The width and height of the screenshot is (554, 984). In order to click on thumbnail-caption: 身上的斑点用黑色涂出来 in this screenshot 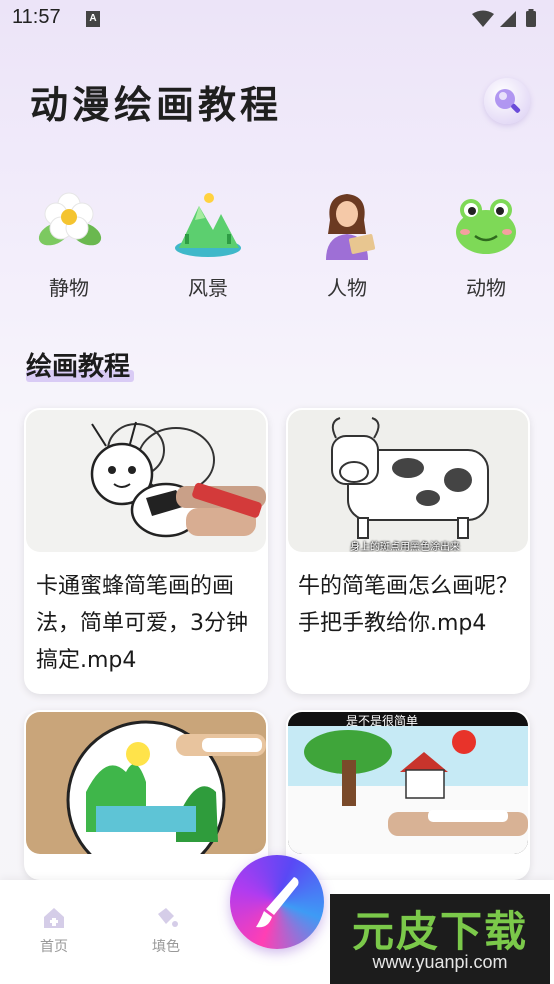, I will do `click(405, 547)`.